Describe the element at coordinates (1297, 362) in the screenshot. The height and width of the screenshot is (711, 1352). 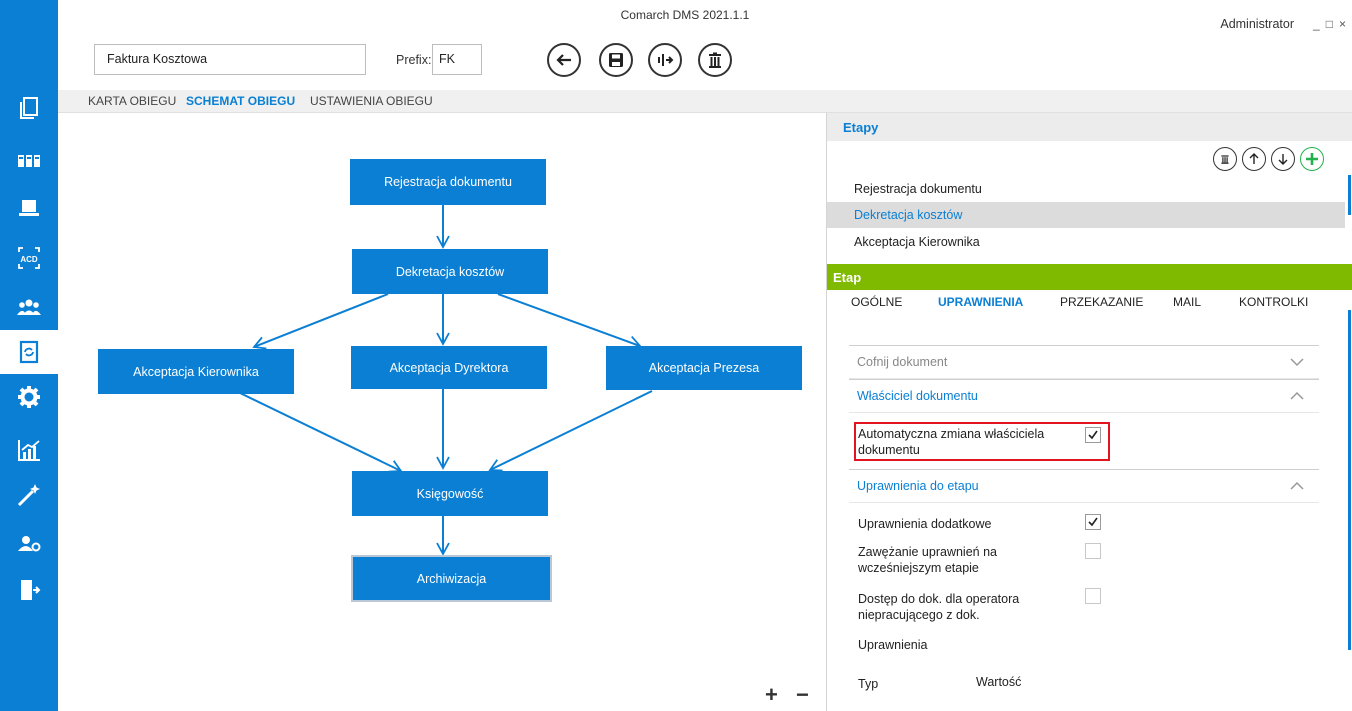
I see `chevron-down-icon` at that location.